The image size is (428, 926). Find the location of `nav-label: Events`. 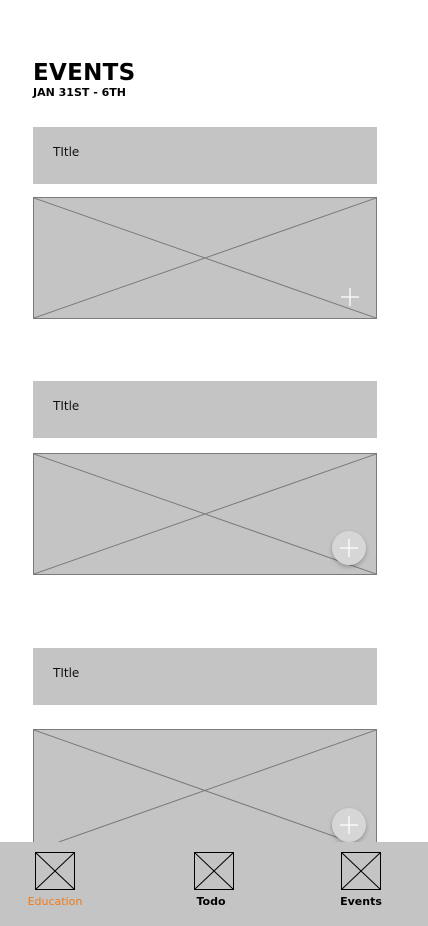

nav-label: Events is located at coordinates (361, 901).